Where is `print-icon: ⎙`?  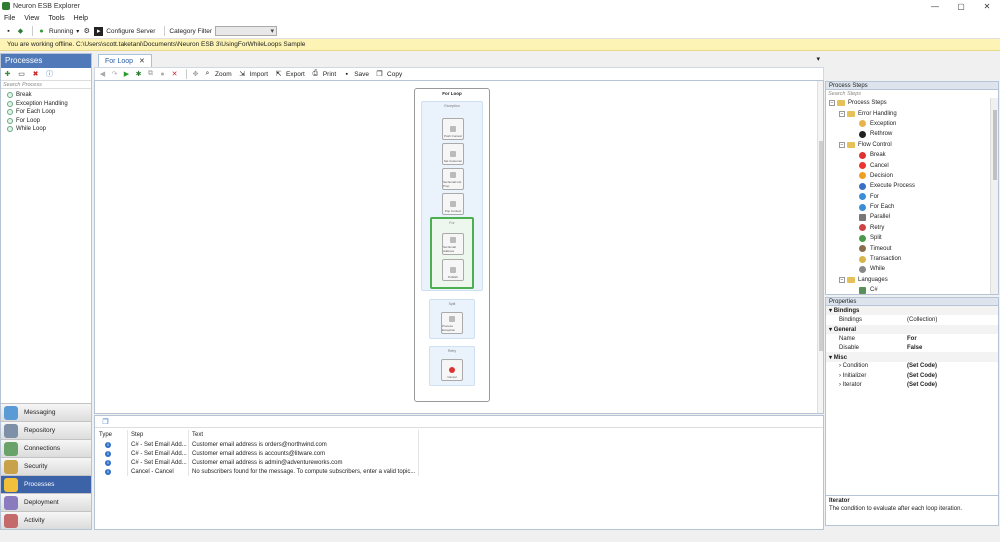
print-icon: ⎙ is located at coordinates (315, 74).